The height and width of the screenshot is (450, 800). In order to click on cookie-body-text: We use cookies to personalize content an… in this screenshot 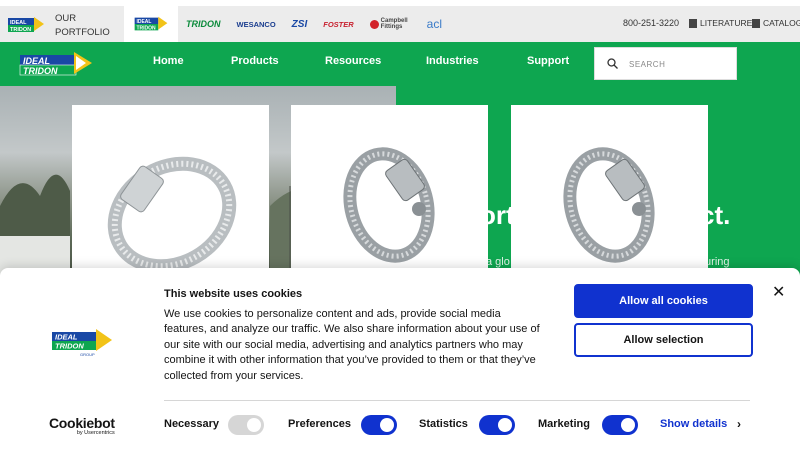, I will do `click(352, 345)`.